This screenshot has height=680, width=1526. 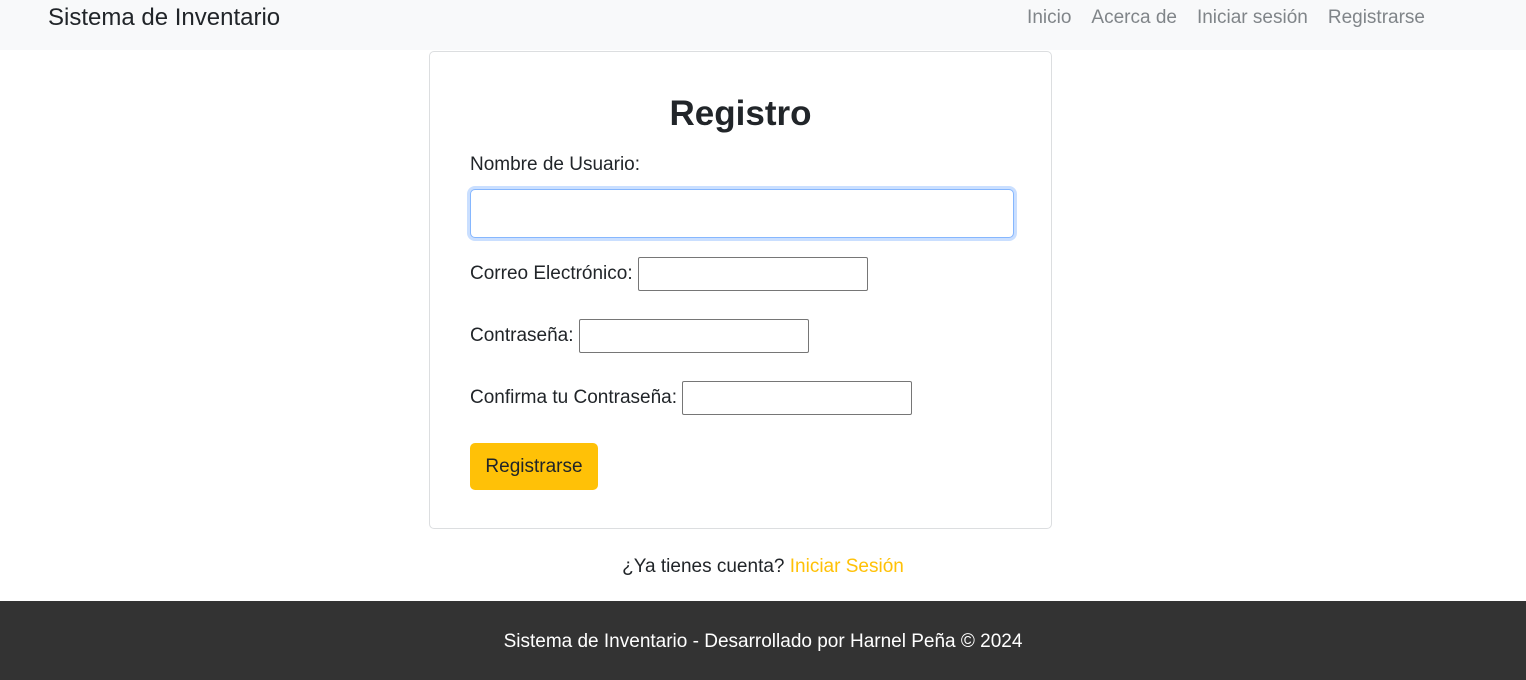 I want to click on login-link: Iniciar Sesión, so click(x=847, y=566).